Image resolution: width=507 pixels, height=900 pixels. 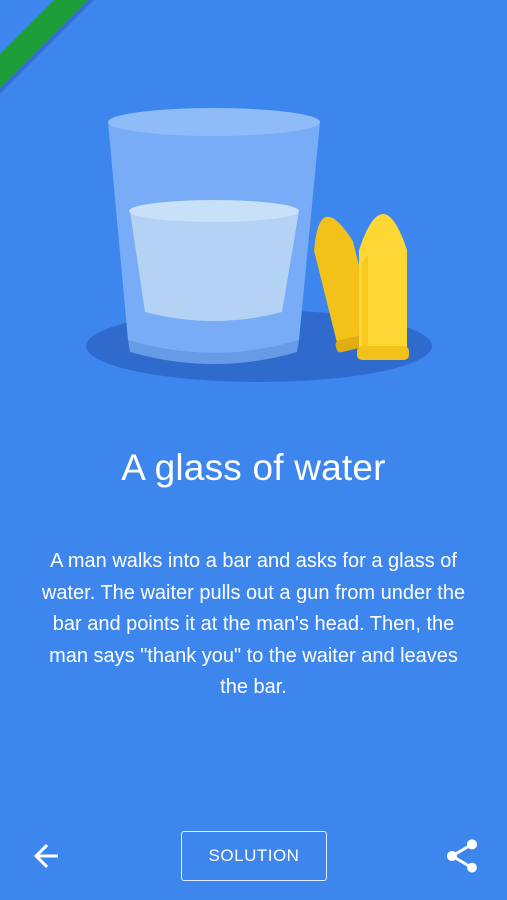 I want to click on share-button, so click(x=462, y=856).